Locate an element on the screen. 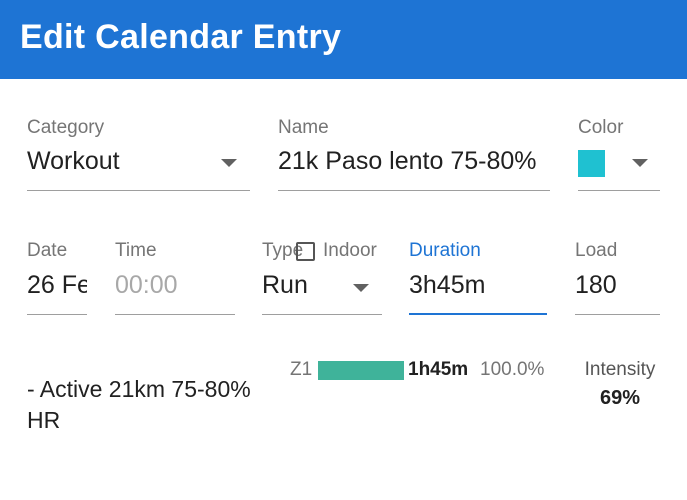 This screenshot has height=500, width=687. load-field: Load 180 is located at coordinates (617, 278).